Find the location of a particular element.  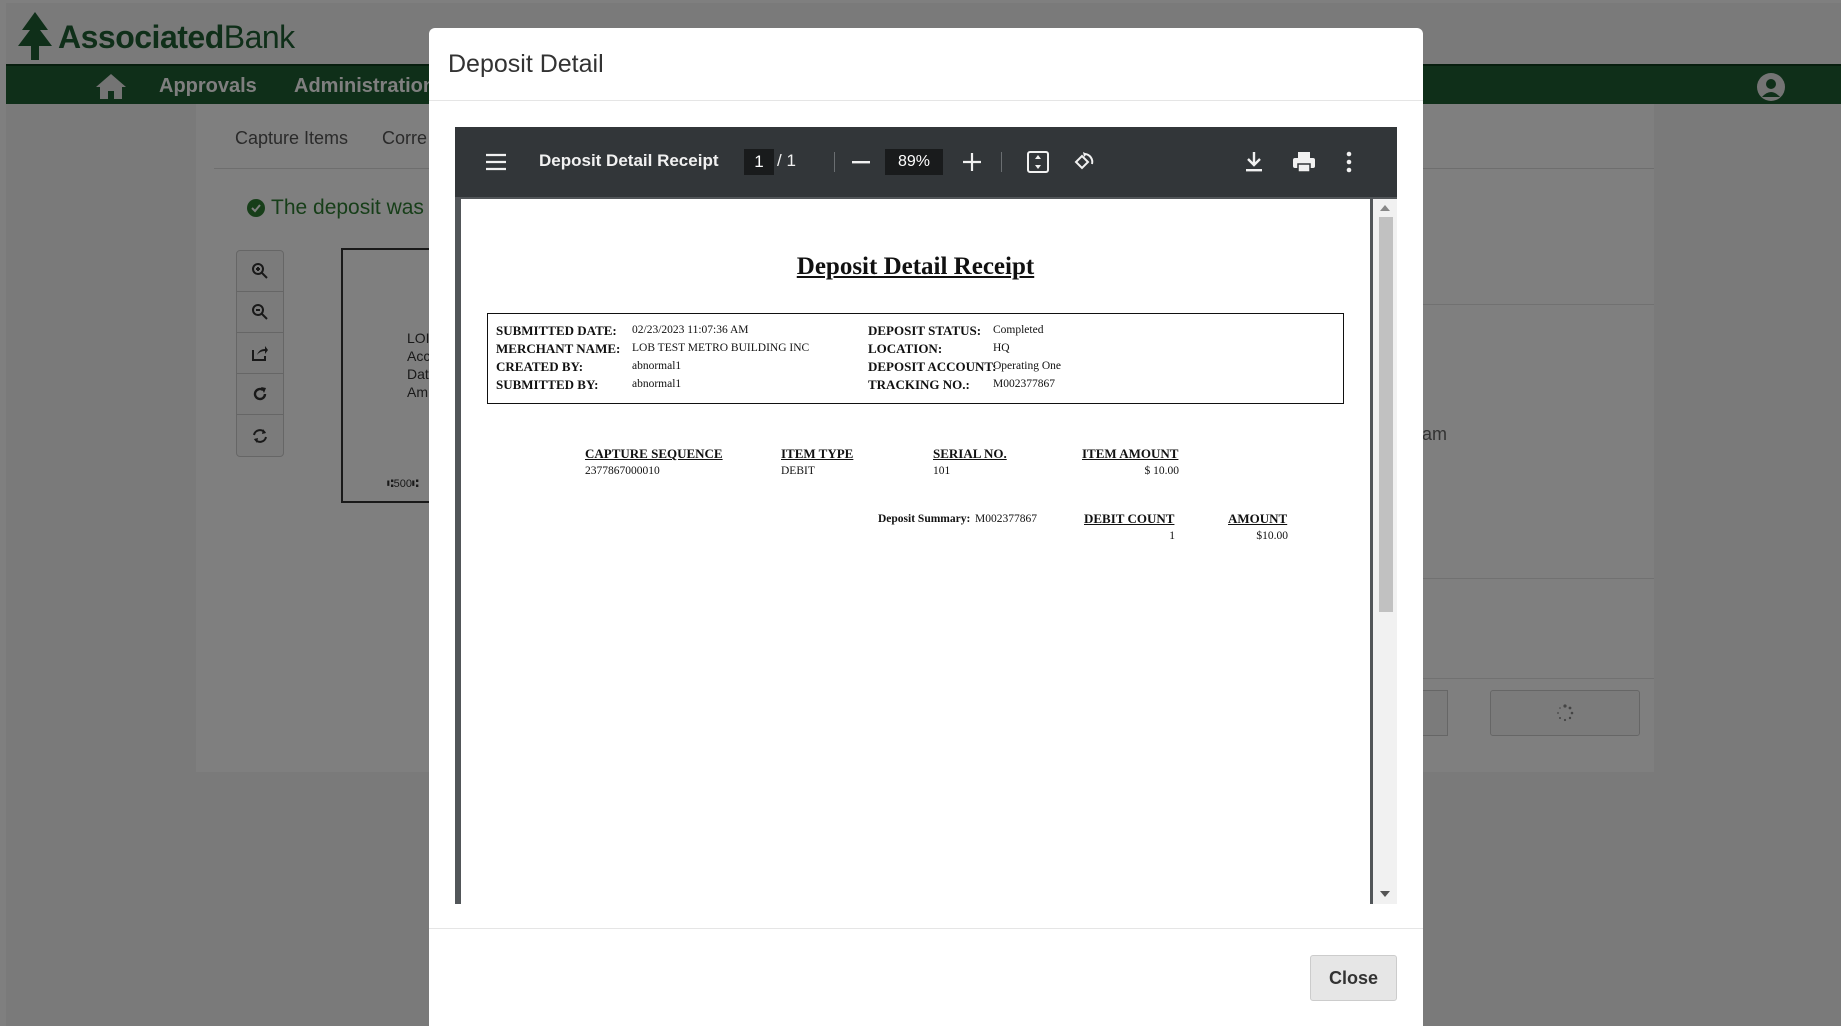

info-value: LOB TEST METRO BUILDING INC is located at coordinates (721, 348).